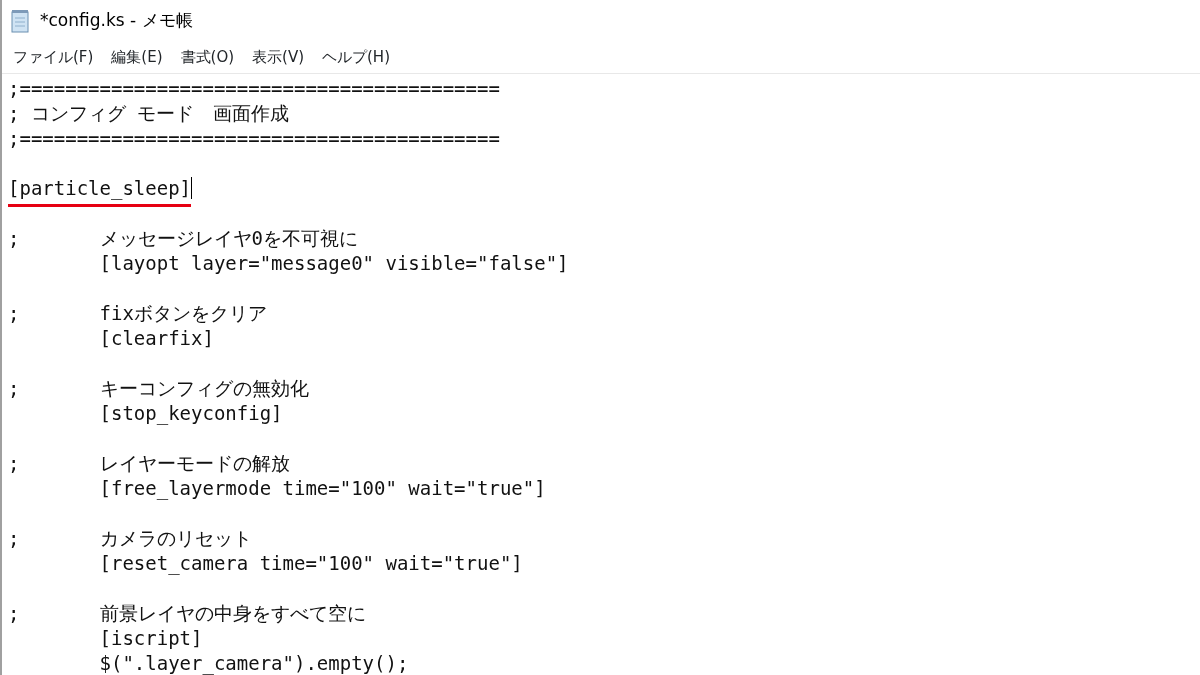 Image resolution: width=1200 pixels, height=675 pixels. Describe the element at coordinates (207, 57) in the screenshot. I see `menu-item: 書式(O)` at that location.